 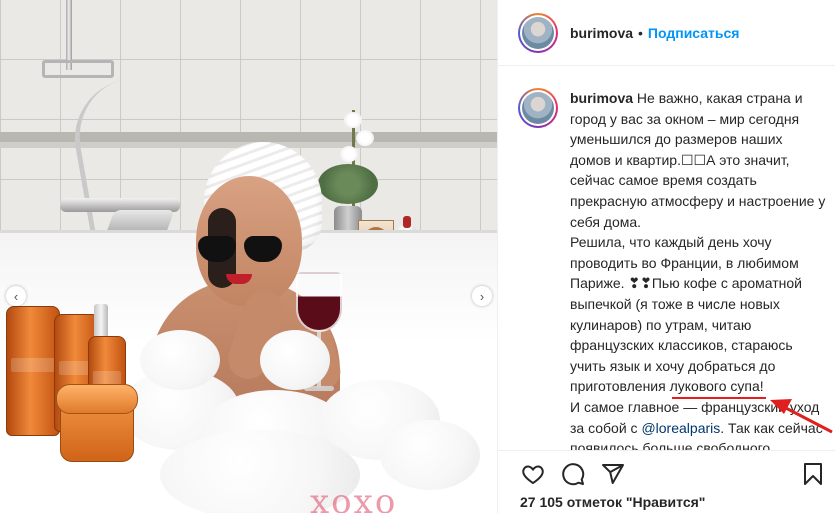 What do you see at coordinates (101, 321) in the screenshot?
I see `elseve-pump-cap` at bounding box center [101, 321].